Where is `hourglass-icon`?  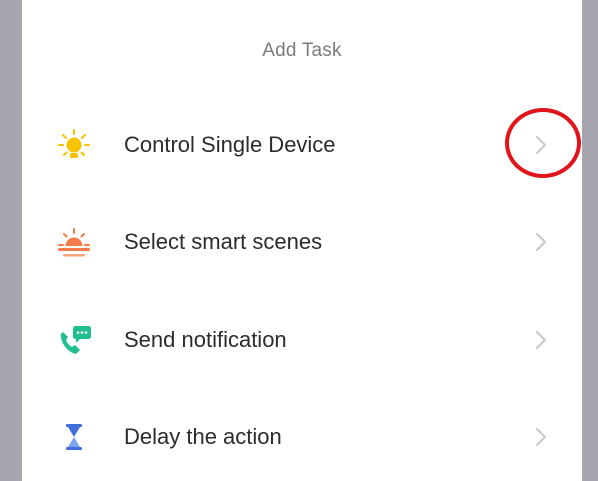
hourglass-icon is located at coordinates (74, 437).